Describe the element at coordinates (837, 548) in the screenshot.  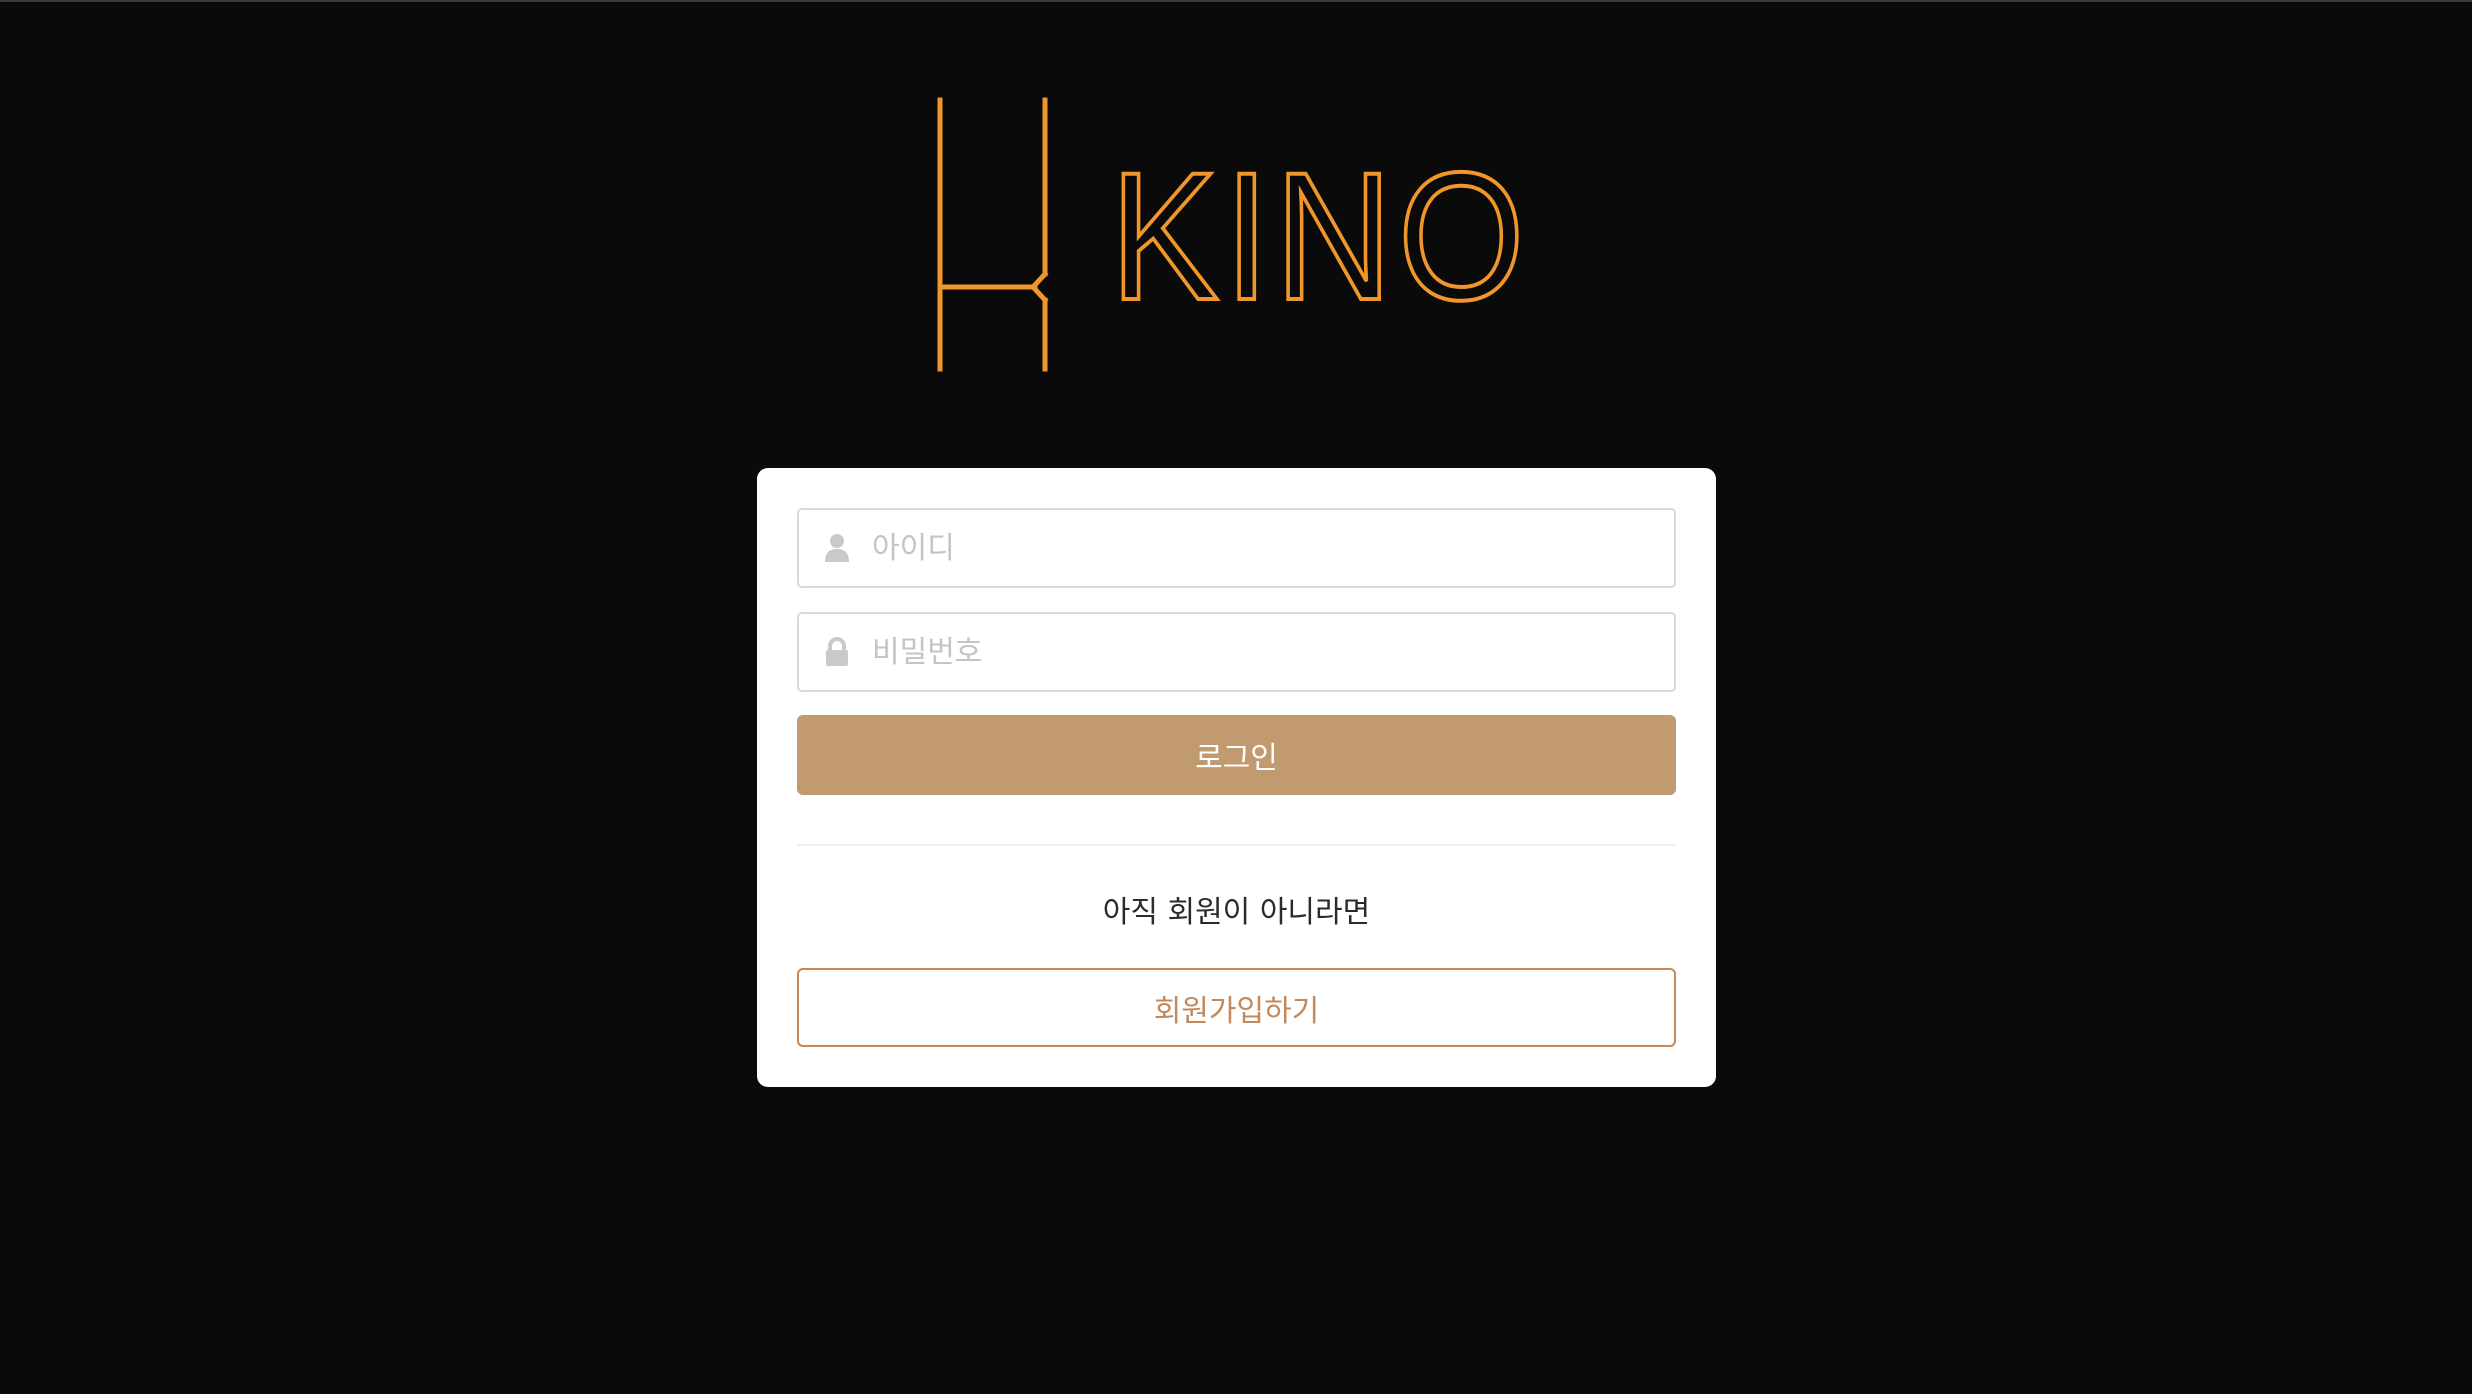
I see `user-icon` at that location.